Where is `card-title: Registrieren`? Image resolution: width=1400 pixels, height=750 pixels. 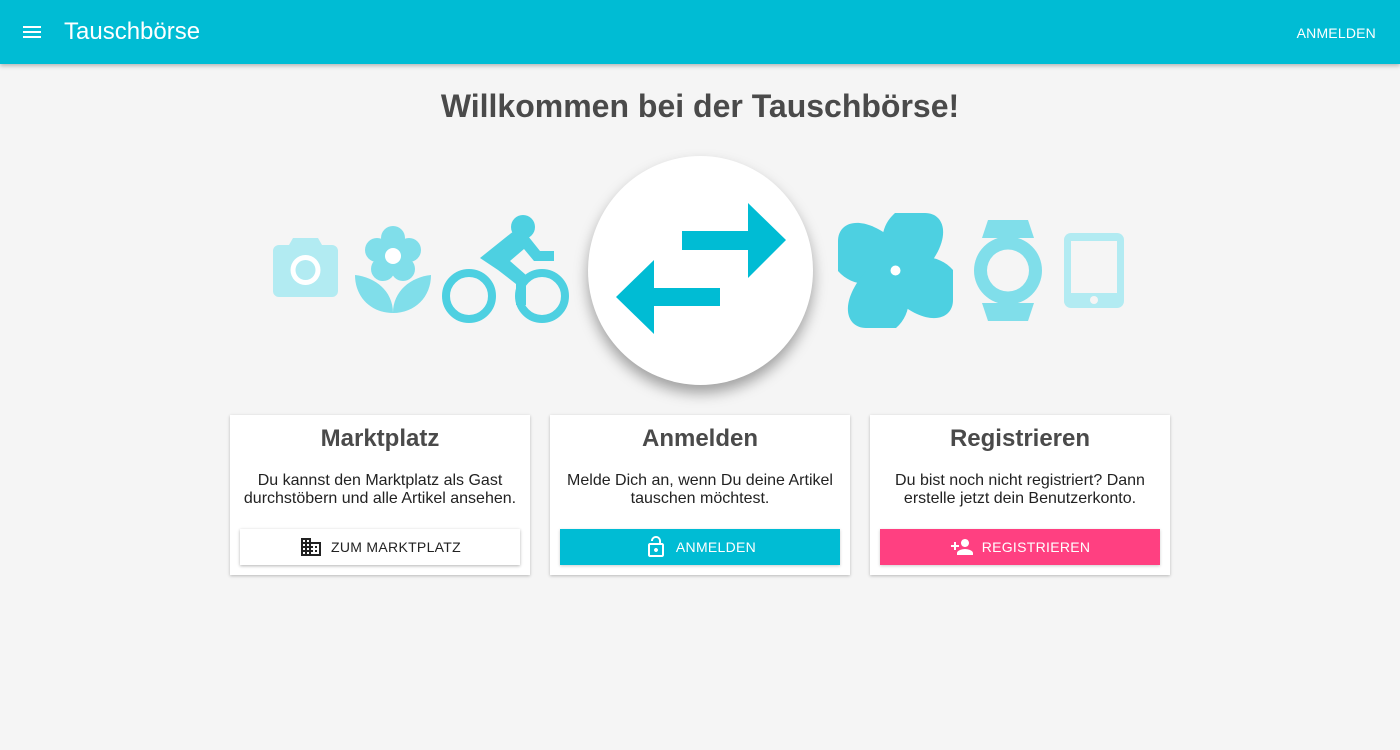
card-title: Registrieren is located at coordinates (1020, 438).